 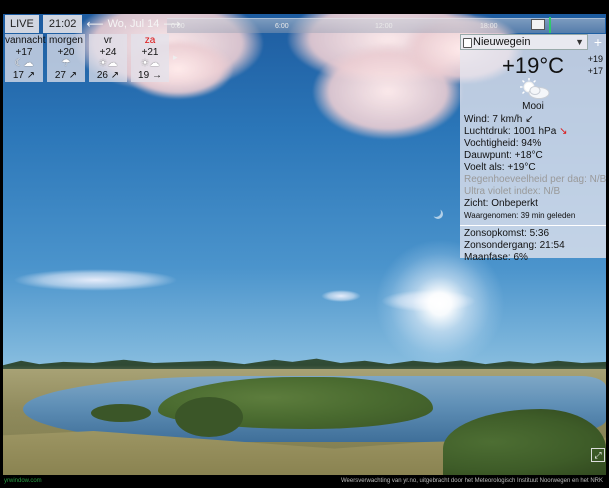 What do you see at coordinates (533, 65) in the screenshot?
I see `current-temperature: +19°C` at bounding box center [533, 65].